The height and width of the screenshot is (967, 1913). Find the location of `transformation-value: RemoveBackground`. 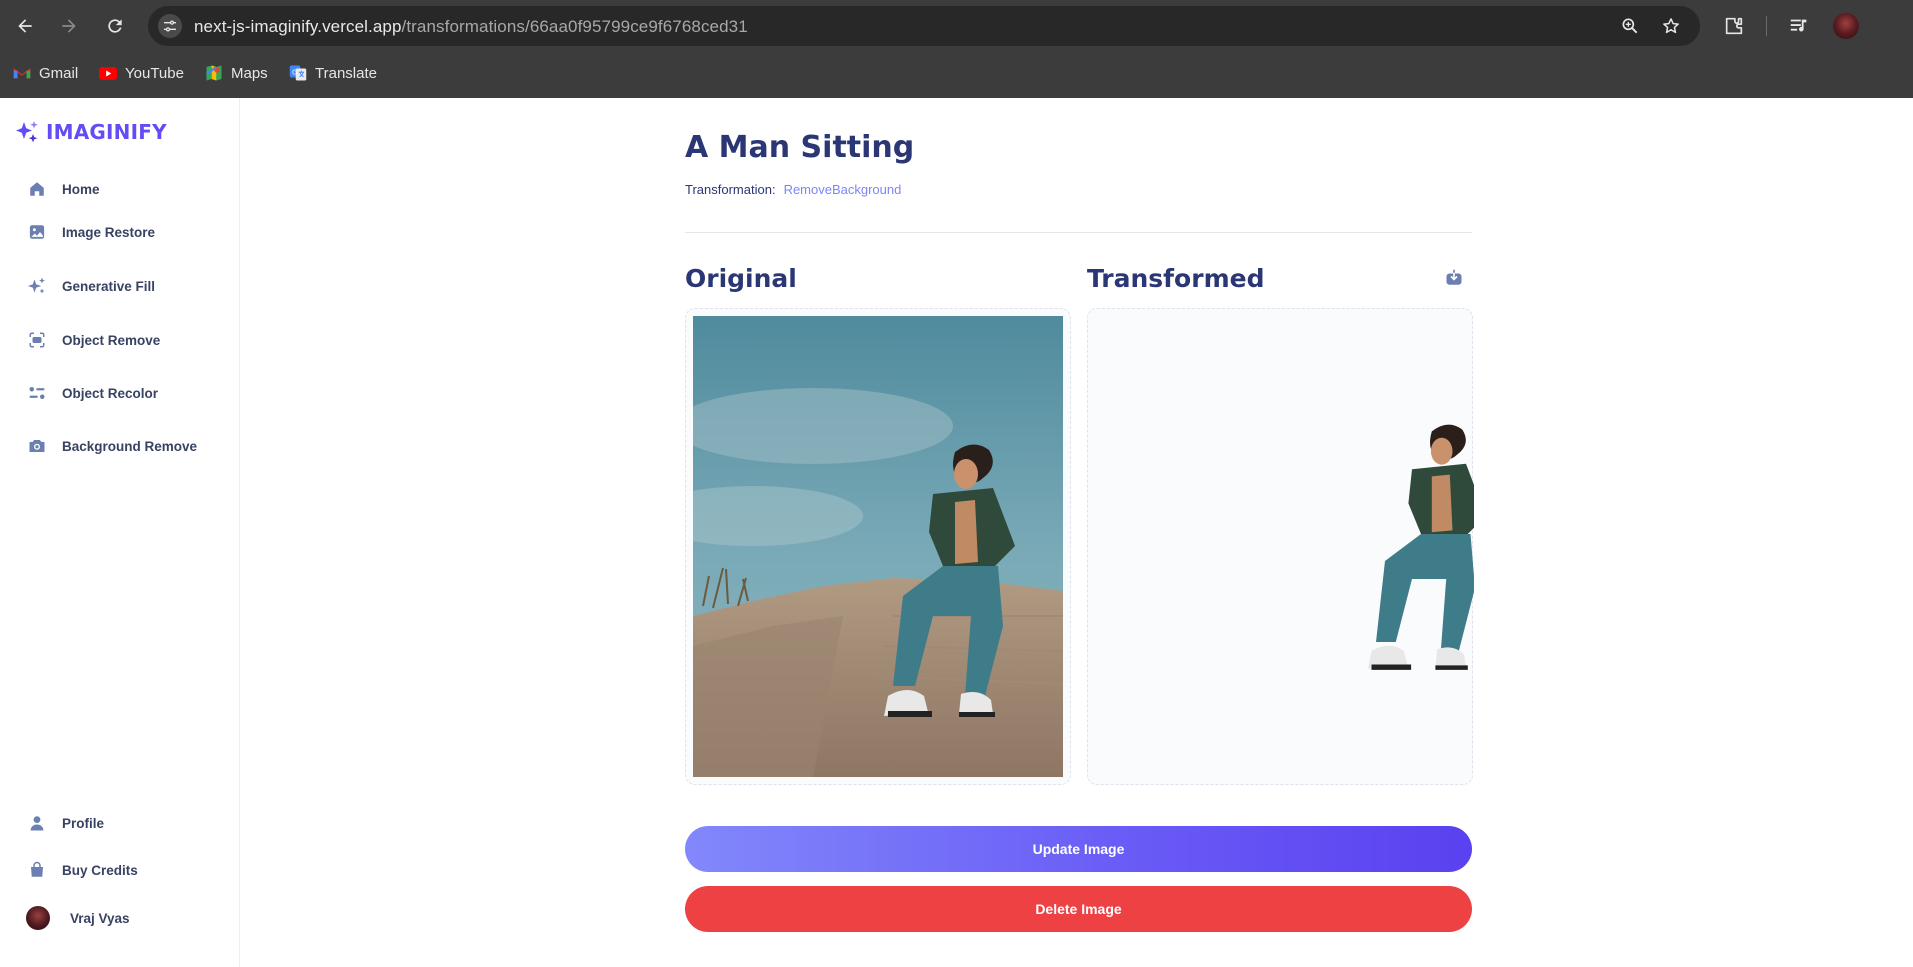

transformation-value: RemoveBackground is located at coordinates (842, 189).